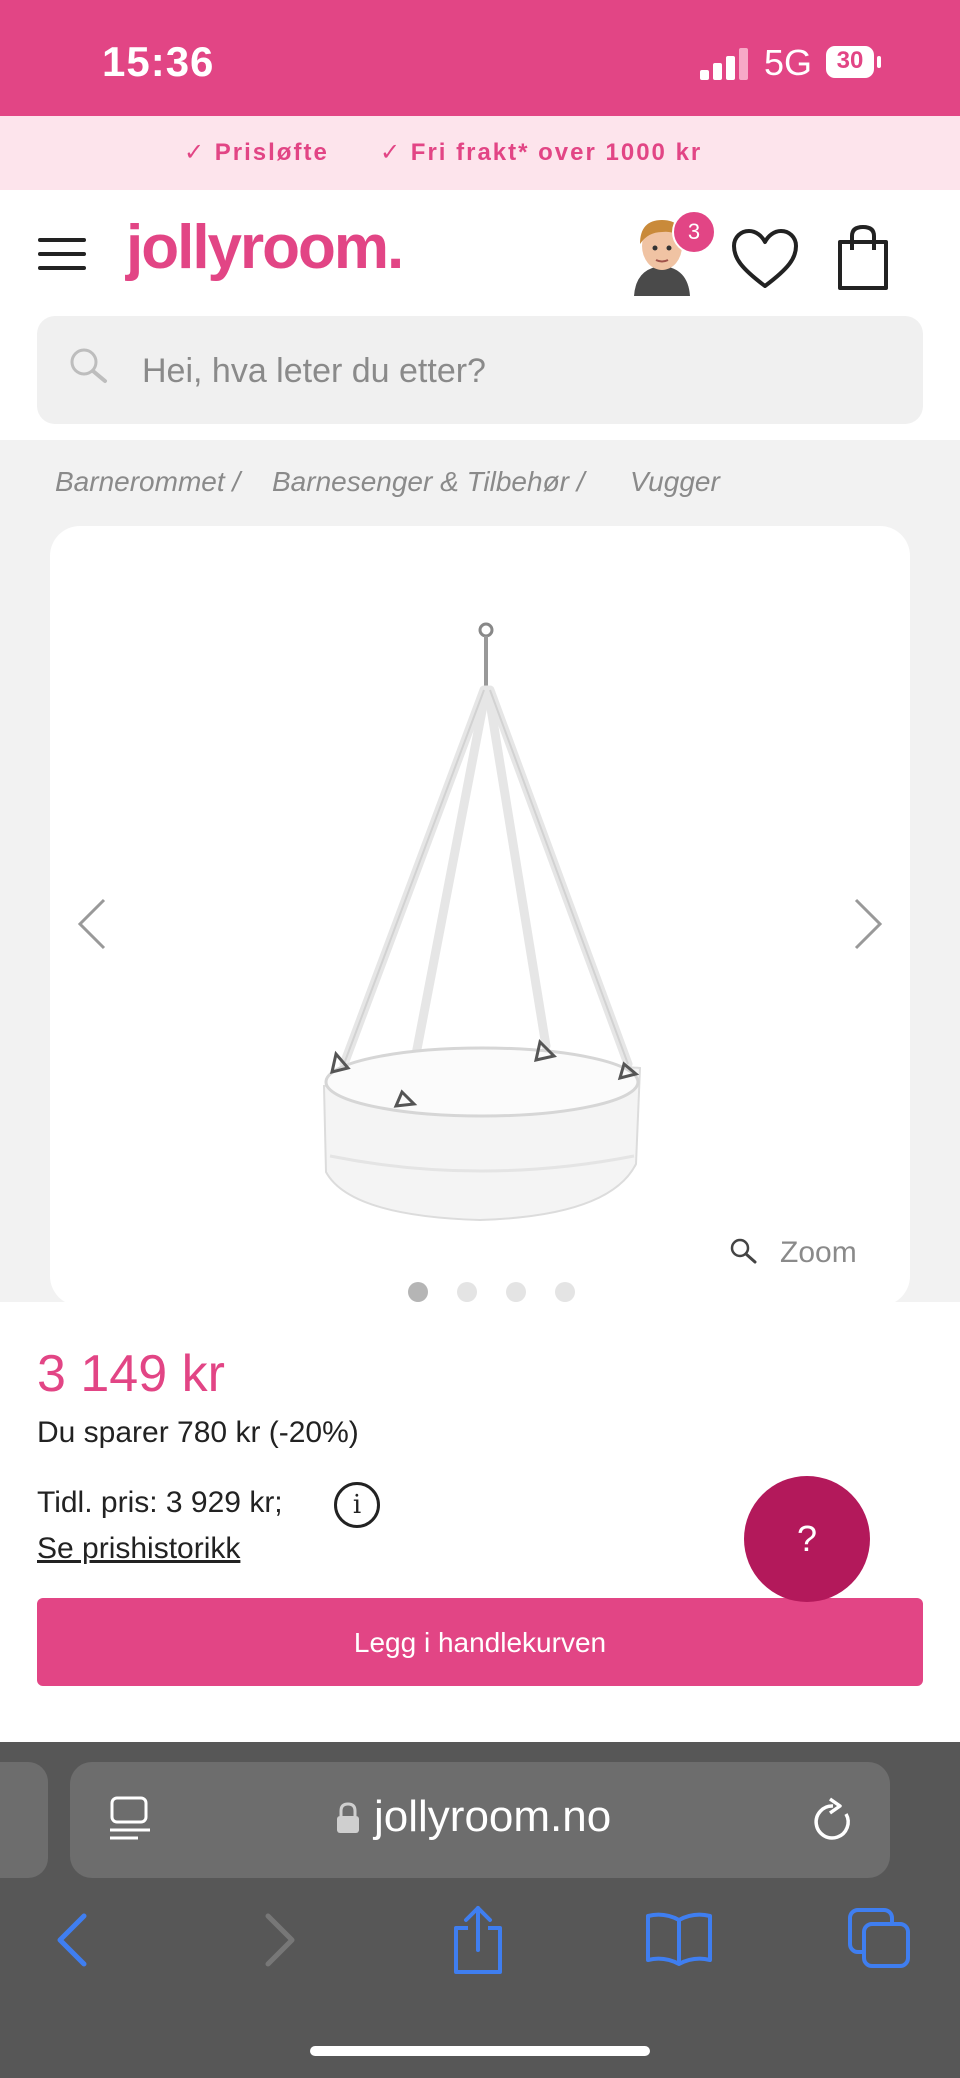  Describe the element at coordinates (256, 152) in the screenshot. I see `promo-price-promise: ✓ Prisløfte` at that location.